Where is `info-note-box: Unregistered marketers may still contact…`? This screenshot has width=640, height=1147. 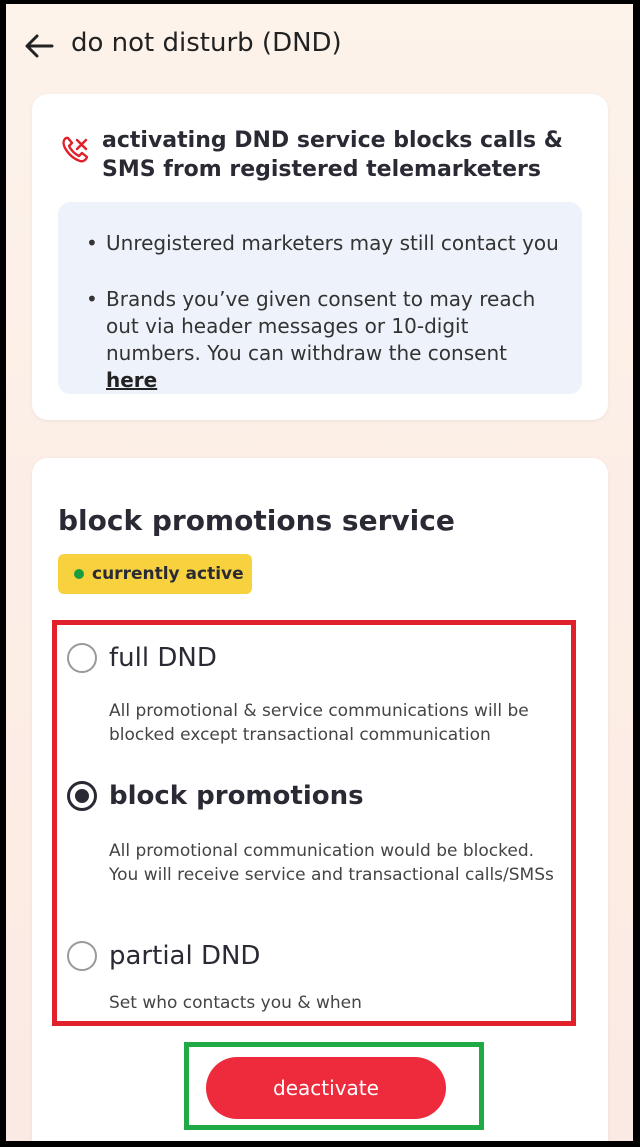 info-note-box: Unregistered marketers may still contact… is located at coordinates (320, 298).